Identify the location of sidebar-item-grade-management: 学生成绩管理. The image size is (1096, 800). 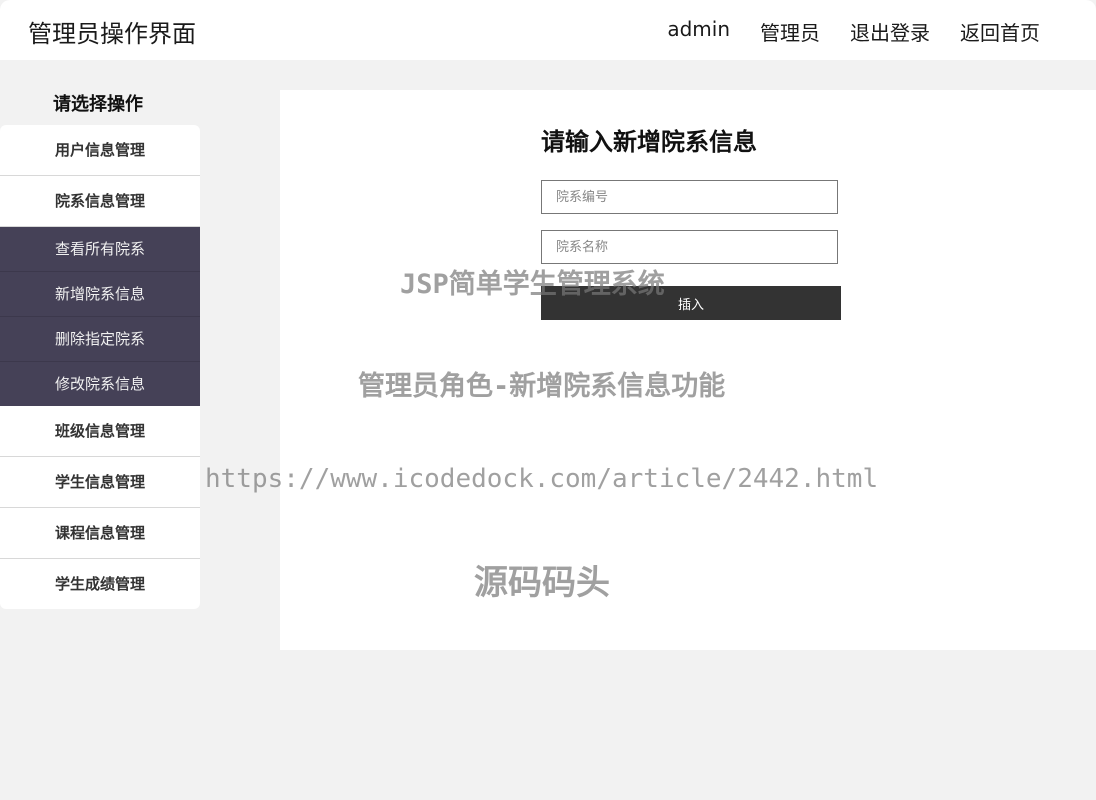
(100, 584).